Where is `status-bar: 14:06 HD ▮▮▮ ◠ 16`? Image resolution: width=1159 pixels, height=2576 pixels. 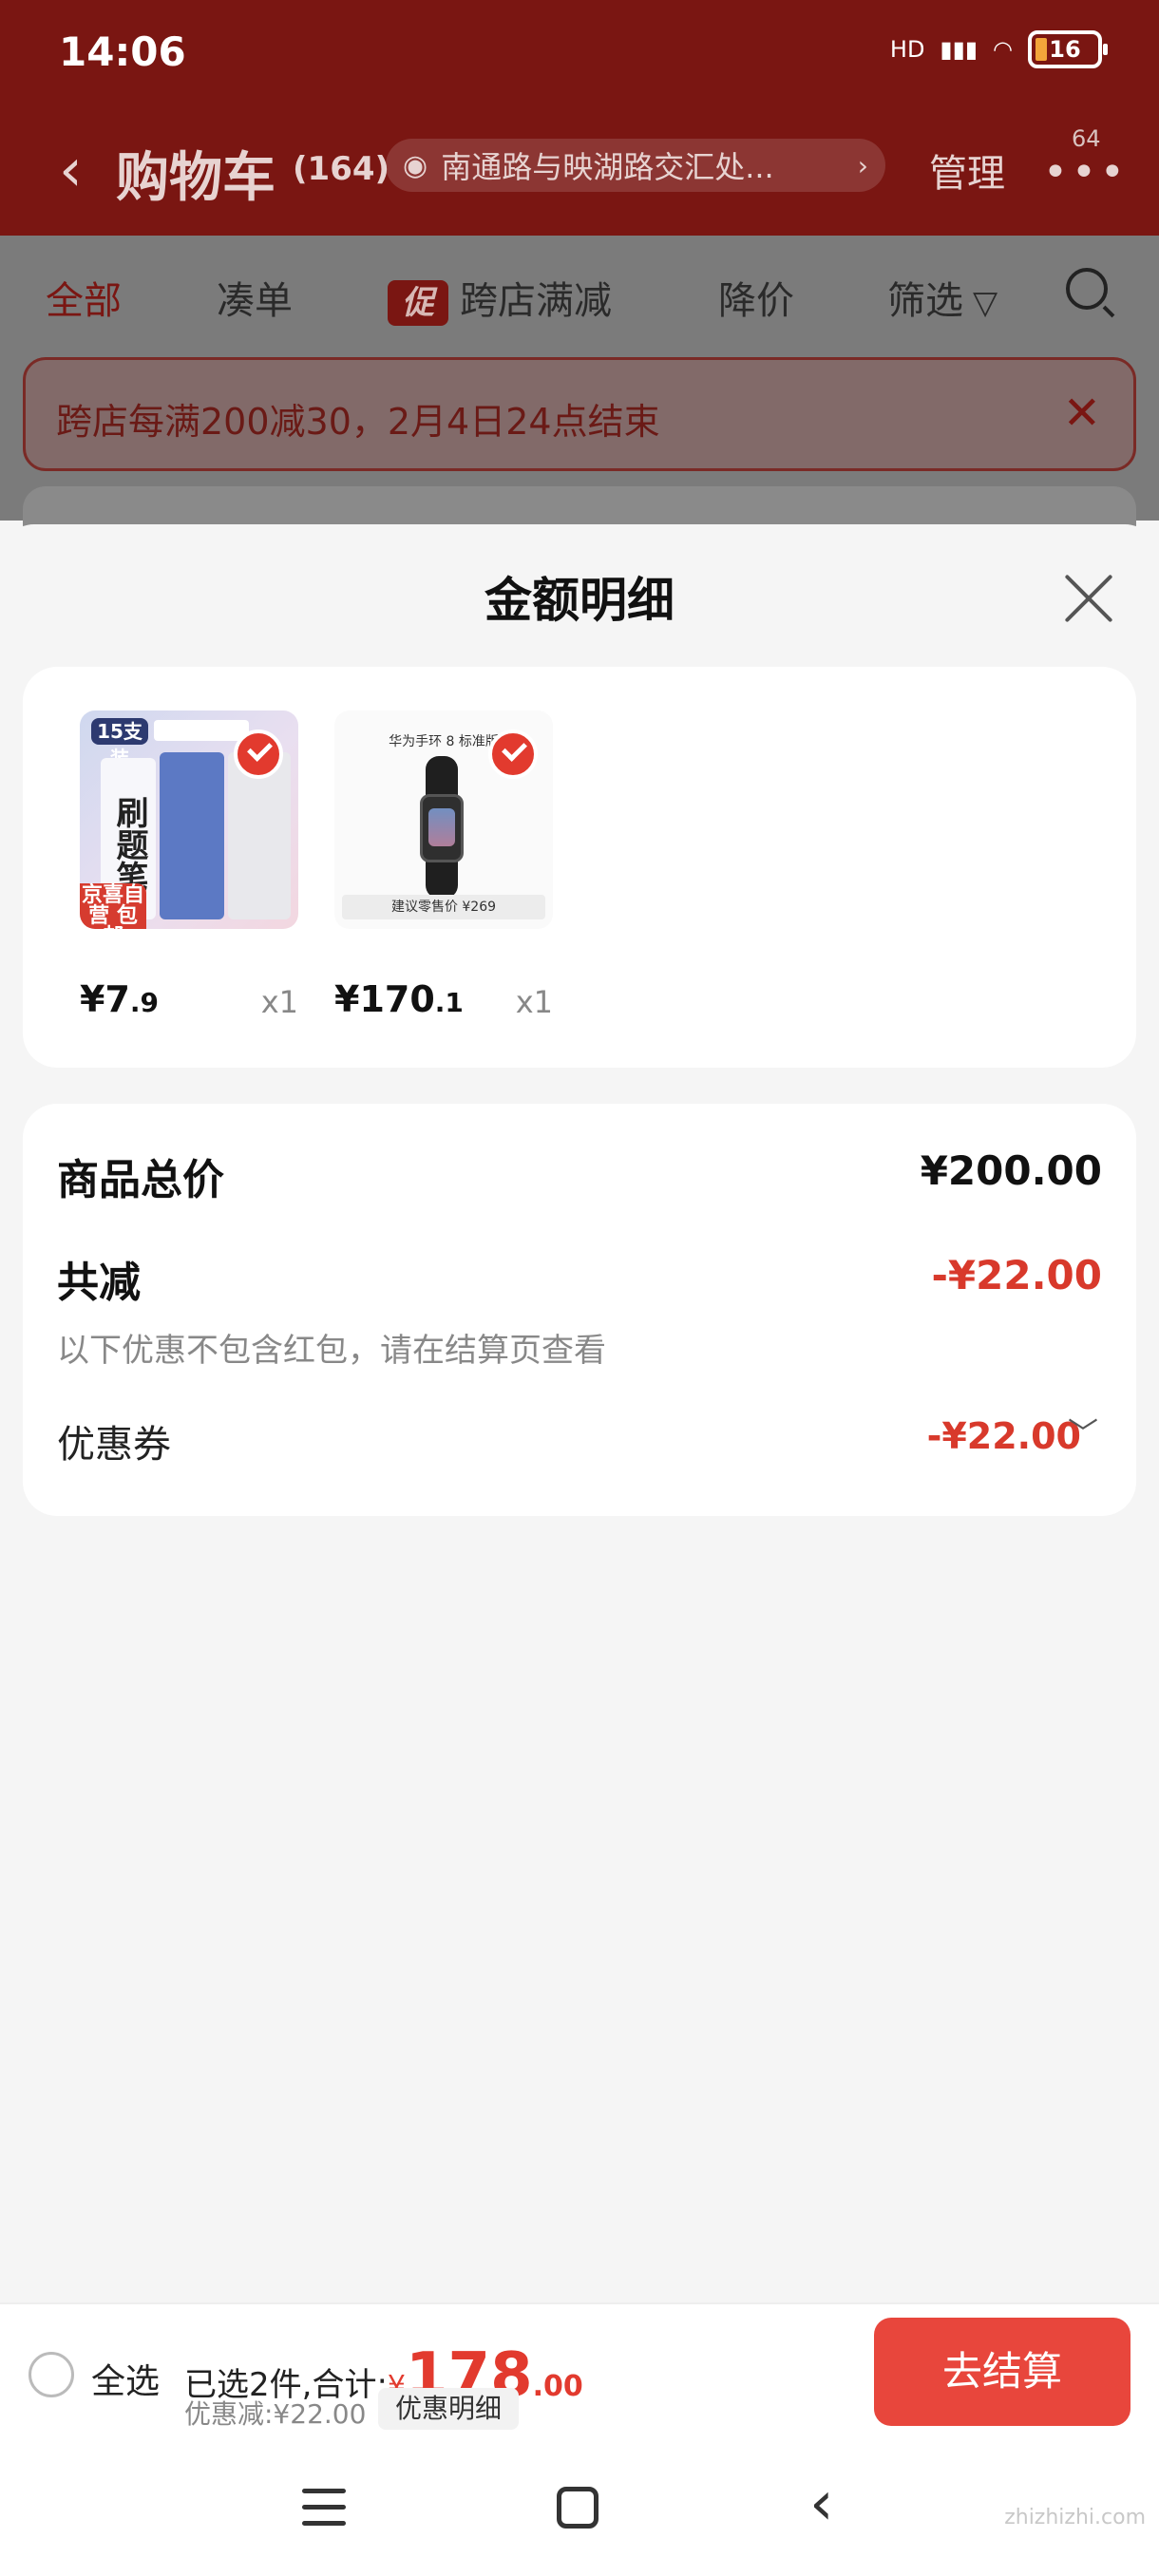
status-bar: 14:06 HD ▮▮▮ ◠ 16 is located at coordinates (579, 57).